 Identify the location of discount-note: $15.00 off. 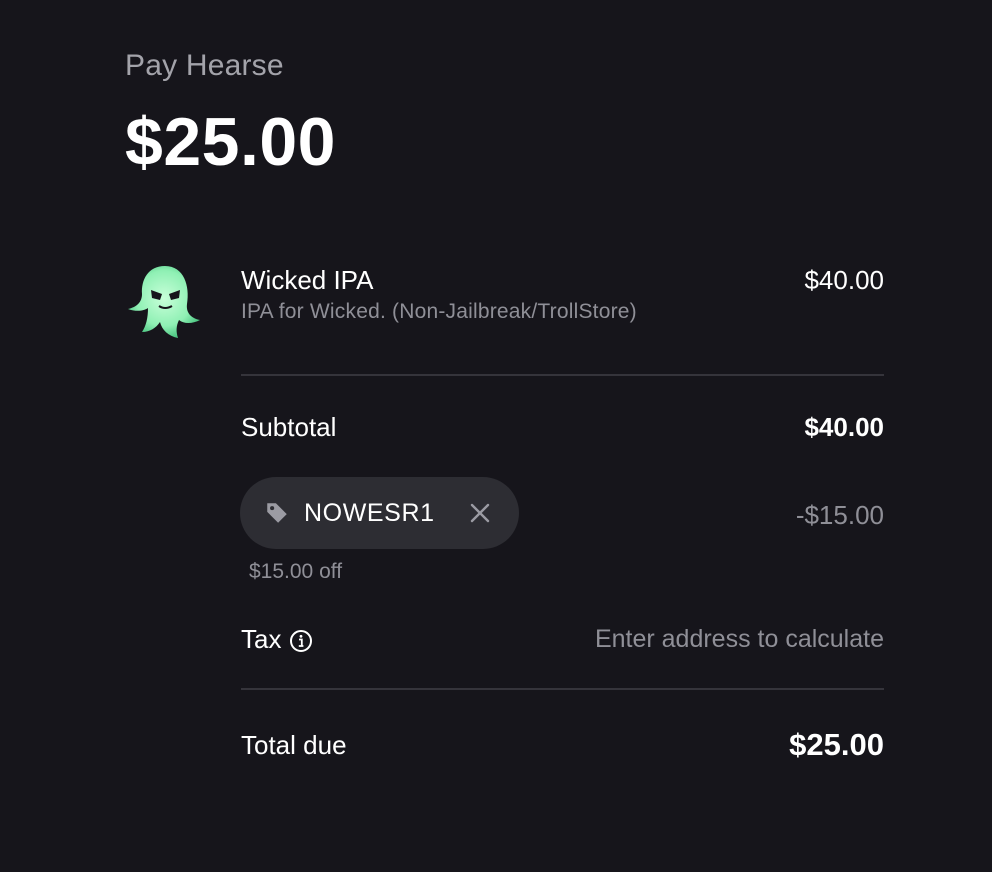
(296, 571).